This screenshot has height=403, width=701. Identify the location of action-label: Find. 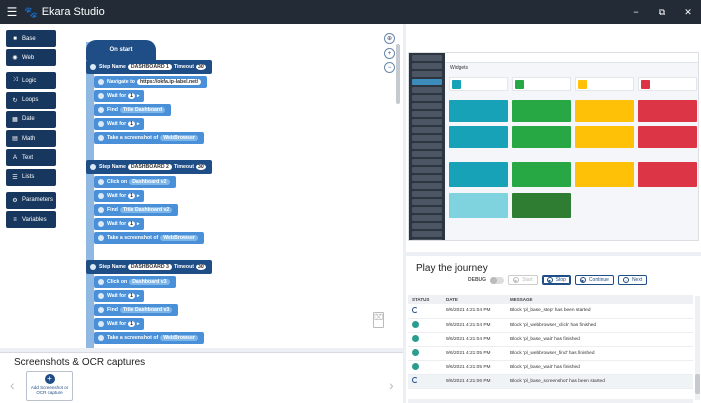
(112, 310).